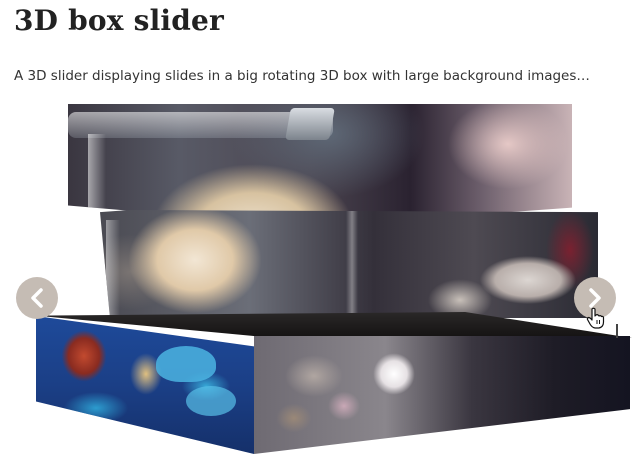 The width and height of the screenshot is (633, 466). What do you see at coordinates (595, 318) in the screenshot?
I see `hand-pointer-icon` at bounding box center [595, 318].